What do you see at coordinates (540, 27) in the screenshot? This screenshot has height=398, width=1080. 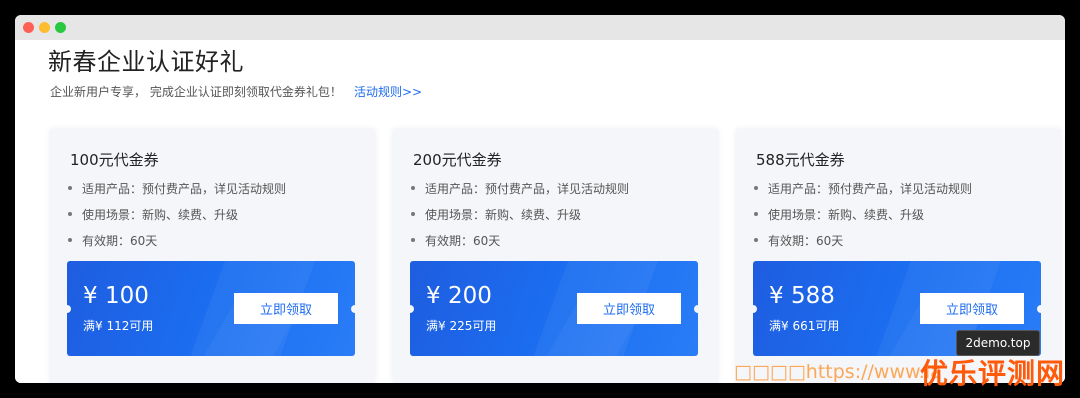 I see `title-bar` at bounding box center [540, 27].